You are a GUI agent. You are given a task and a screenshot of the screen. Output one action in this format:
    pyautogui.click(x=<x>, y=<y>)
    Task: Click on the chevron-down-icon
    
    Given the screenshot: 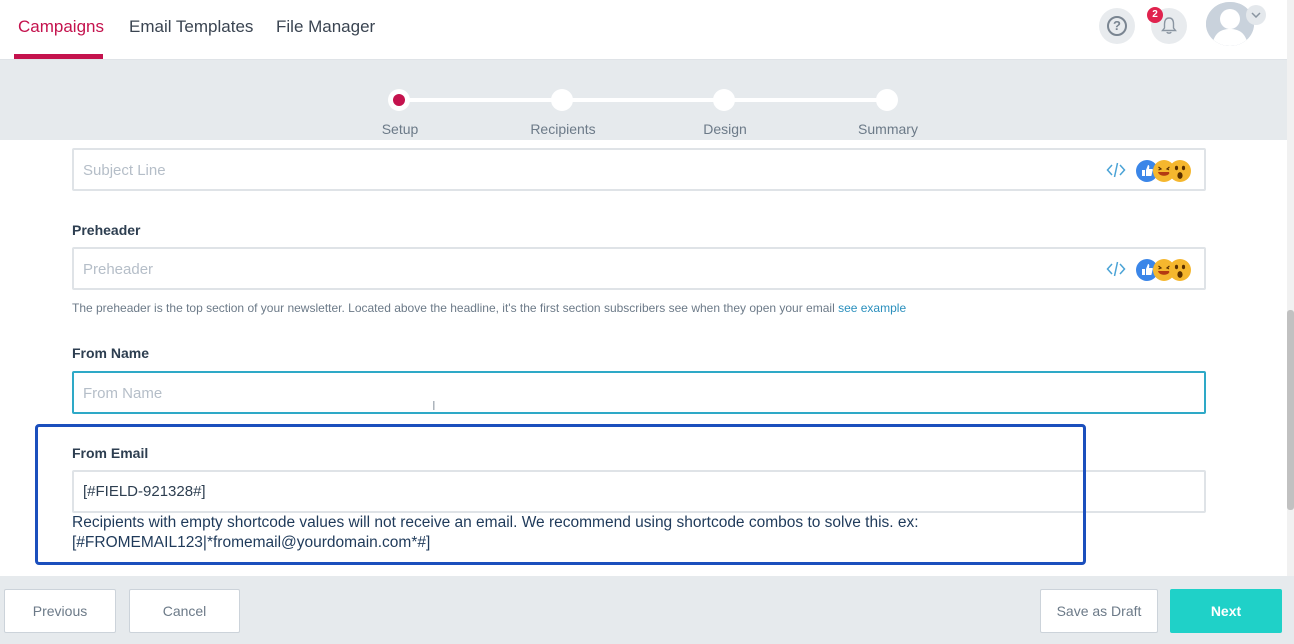 What is the action you would take?
    pyautogui.click(x=1256, y=15)
    